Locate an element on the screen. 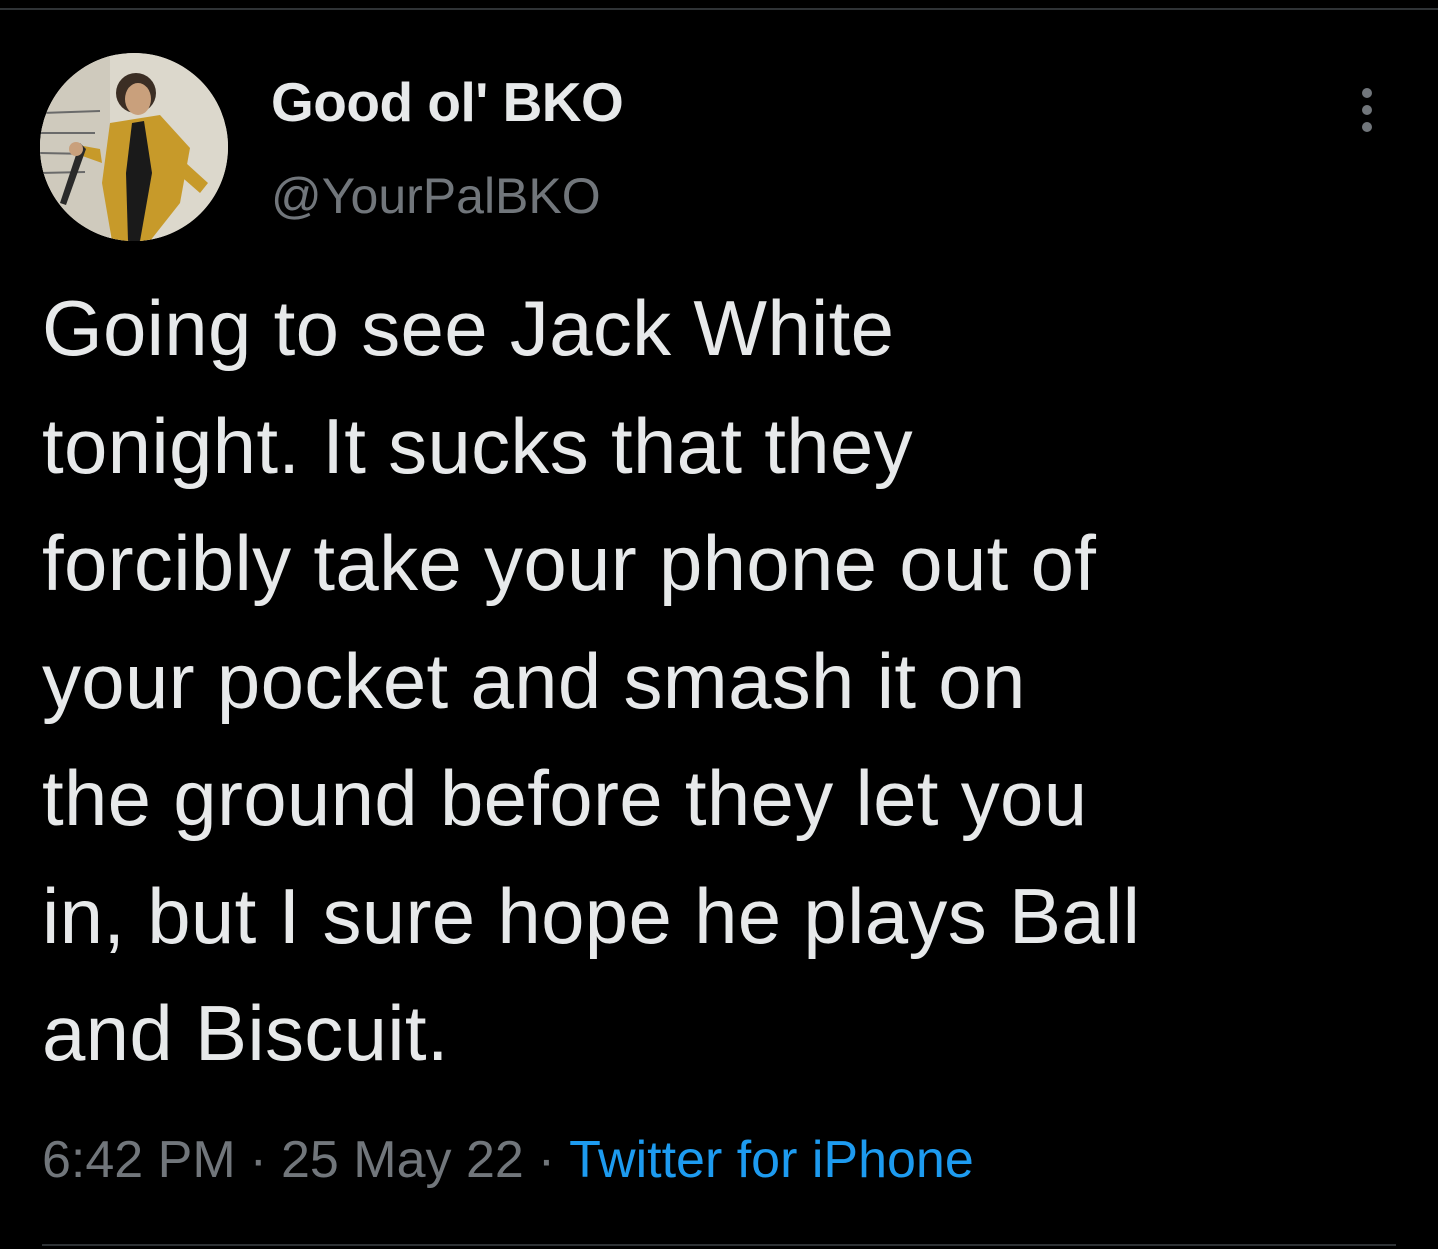 The height and width of the screenshot is (1249, 1438). tweet-time: 6:42 PM is located at coordinates (139, 1160).